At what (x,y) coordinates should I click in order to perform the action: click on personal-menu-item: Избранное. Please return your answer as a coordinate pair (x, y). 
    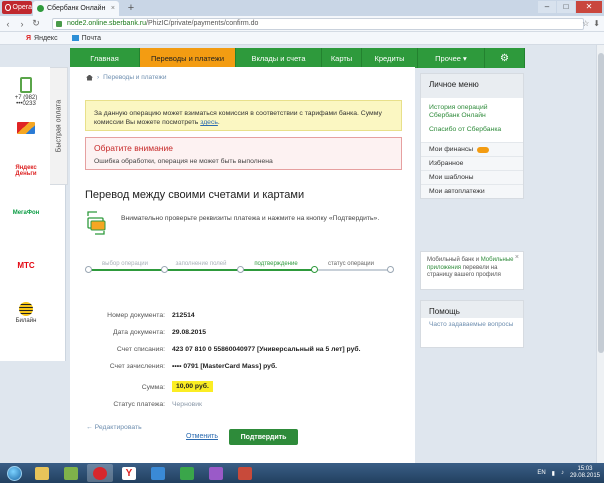
    Looking at the image, I should click on (472, 163).